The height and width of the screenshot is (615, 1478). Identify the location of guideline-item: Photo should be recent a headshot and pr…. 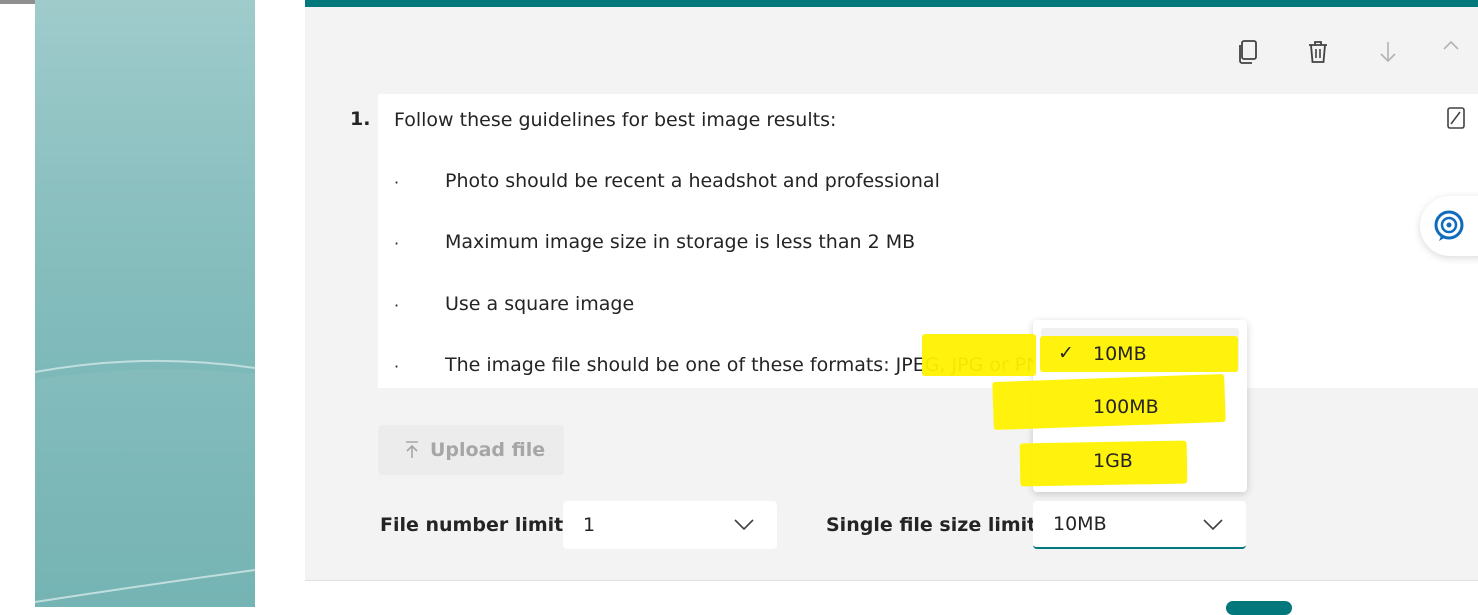
(692, 181).